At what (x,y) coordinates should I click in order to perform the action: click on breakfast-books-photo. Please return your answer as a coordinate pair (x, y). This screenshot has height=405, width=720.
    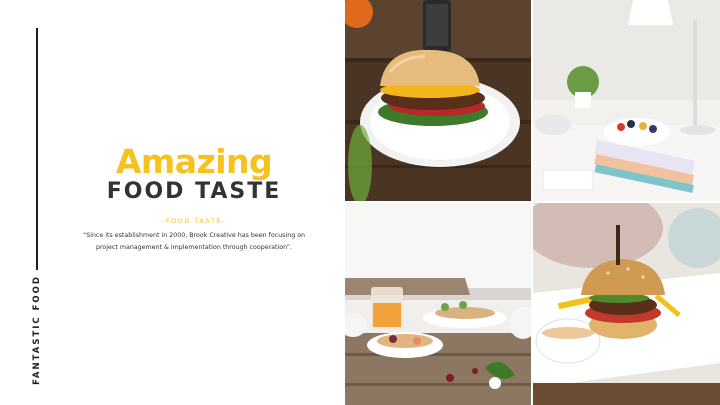
    Looking at the image, I should click on (626, 100).